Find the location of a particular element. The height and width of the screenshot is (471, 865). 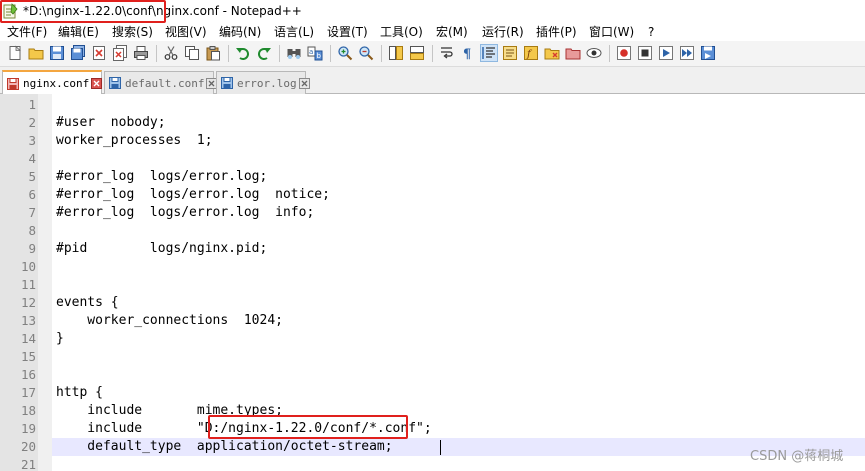

menu-item-6: 设置(T) is located at coordinates (347, 32).